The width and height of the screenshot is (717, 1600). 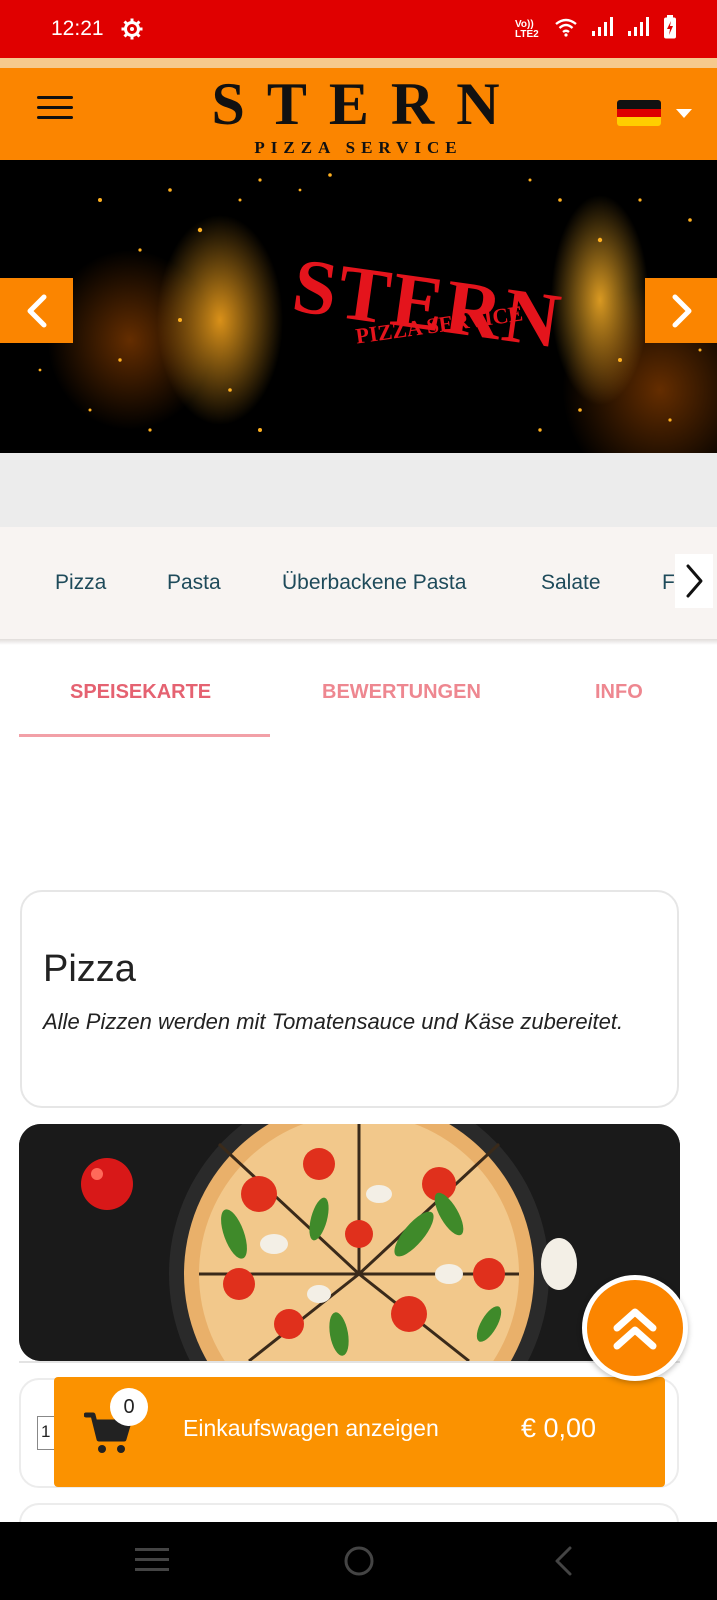 I want to click on status-bar: 12:21 Vo)) LTE2, so click(x=358, y=29).